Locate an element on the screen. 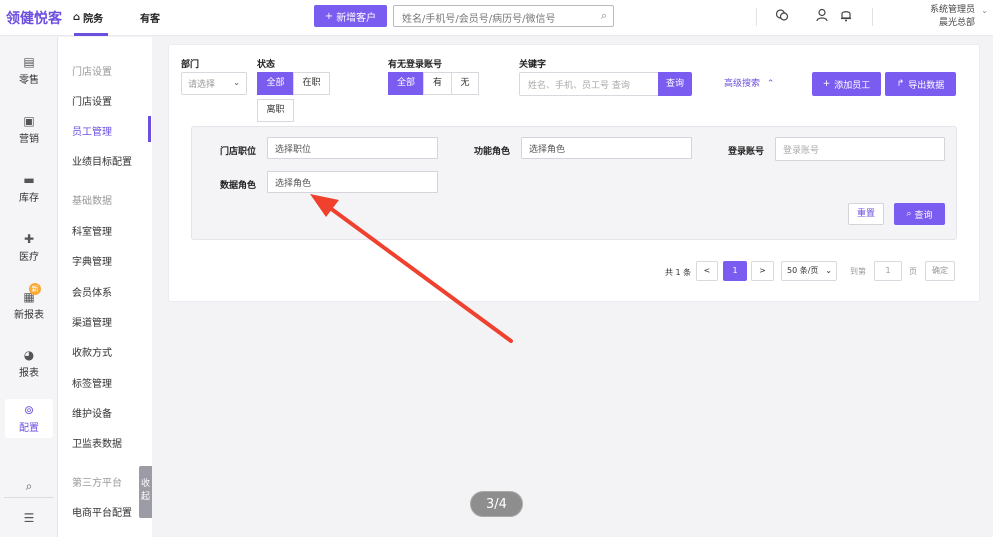  page-indicator: 3/4 is located at coordinates (496, 504).